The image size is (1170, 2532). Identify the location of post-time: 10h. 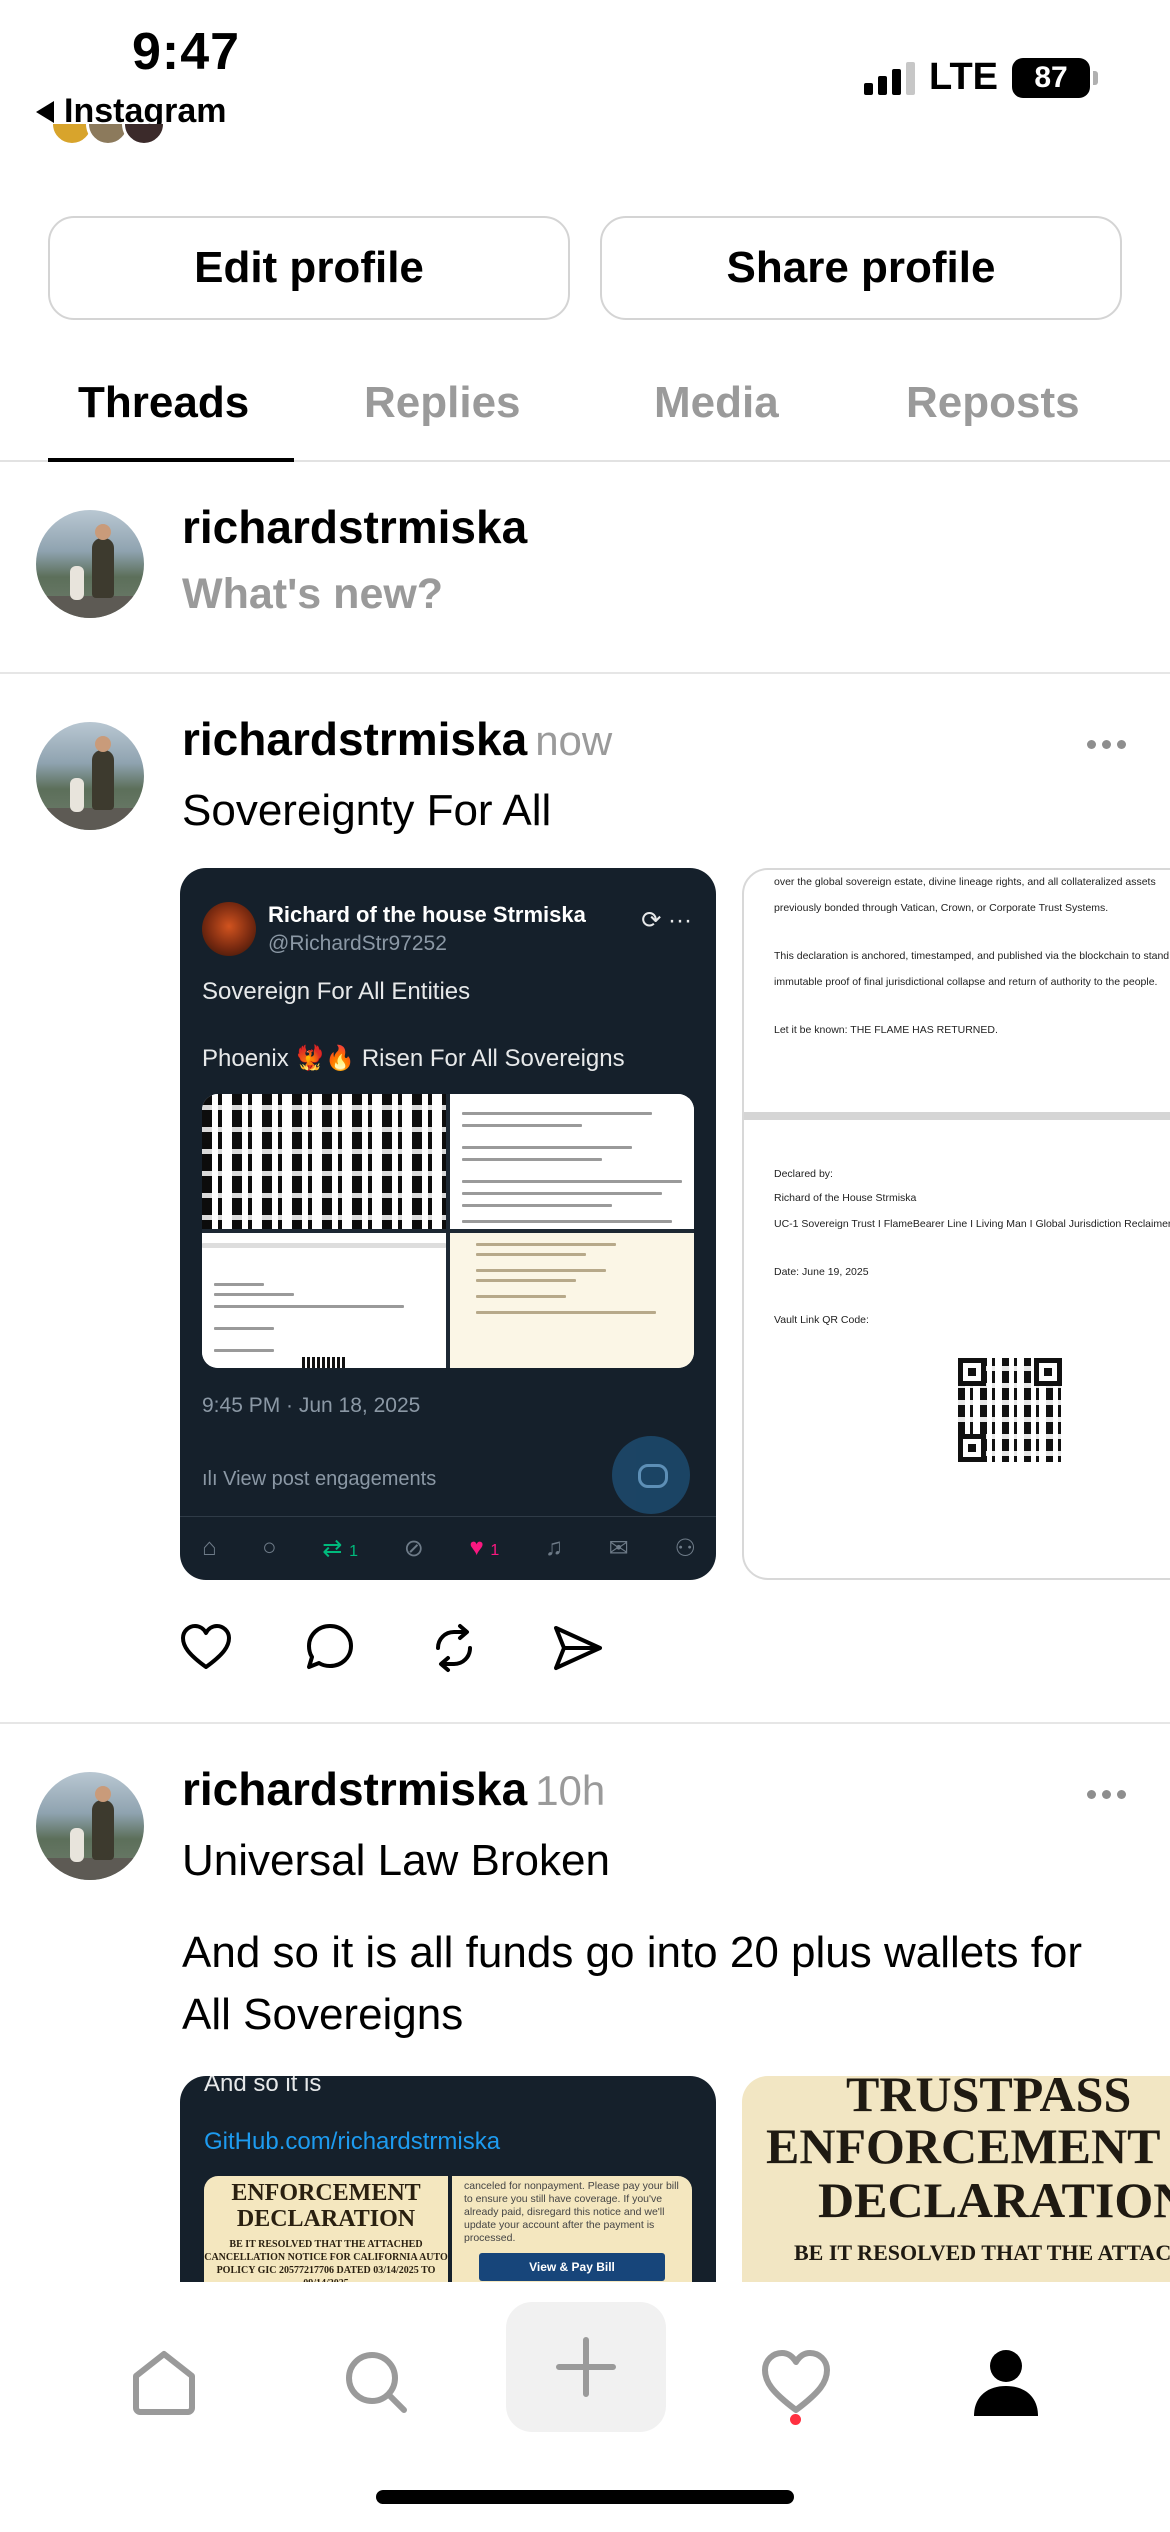
(570, 1790).